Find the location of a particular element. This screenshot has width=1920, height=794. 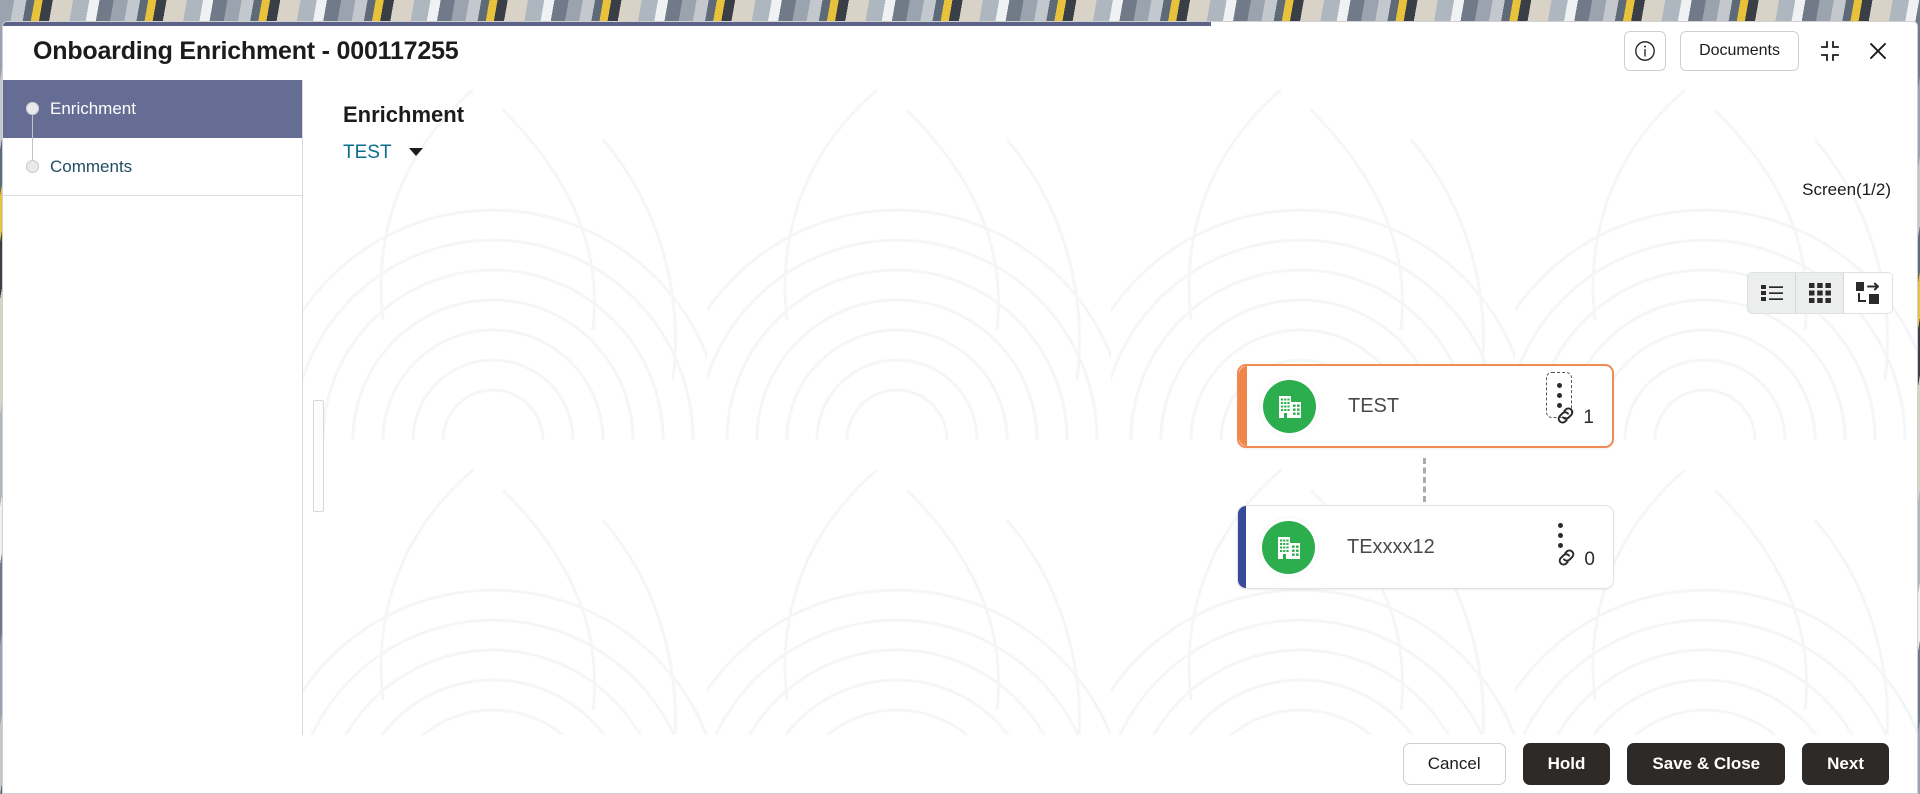

footer-actions: Cancel Hold Save & Close Next is located at coordinates (960, 764).